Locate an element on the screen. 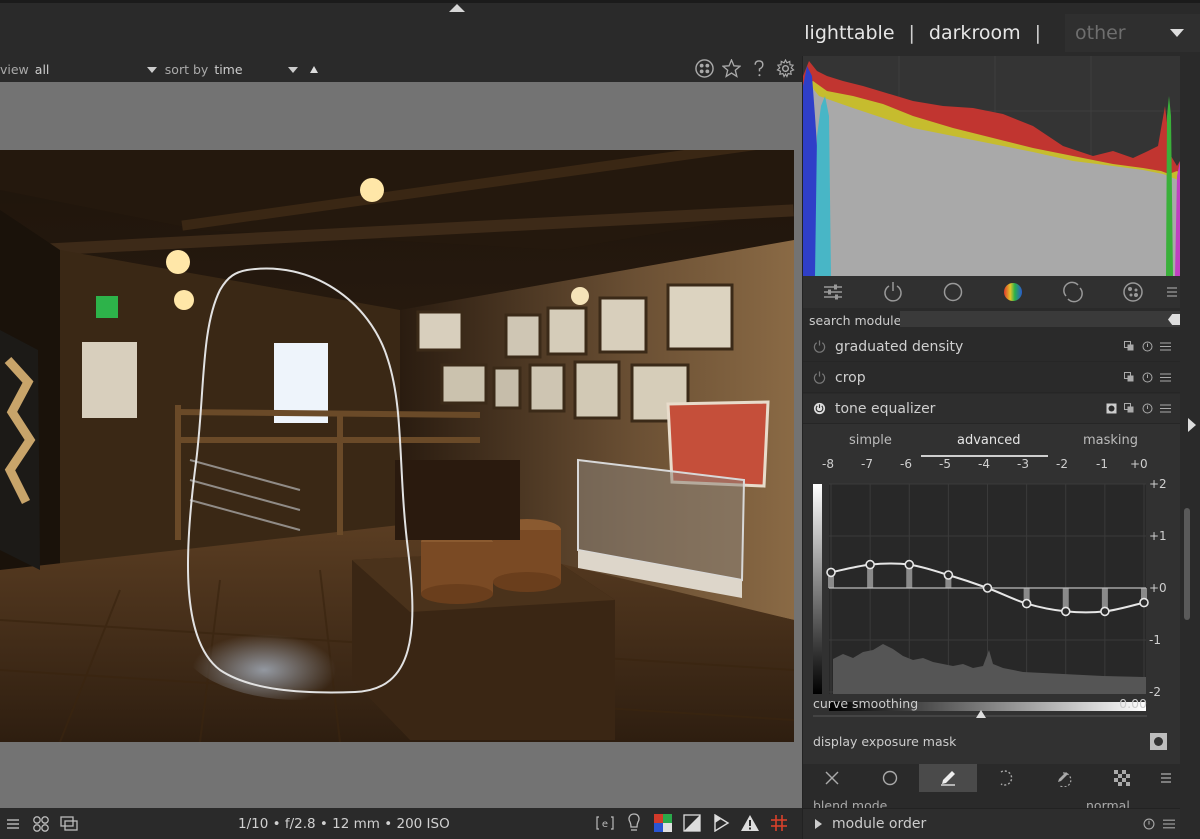 The image size is (1200, 839). curve-smoothing-value: 0.00 is located at coordinates (1133, 703).